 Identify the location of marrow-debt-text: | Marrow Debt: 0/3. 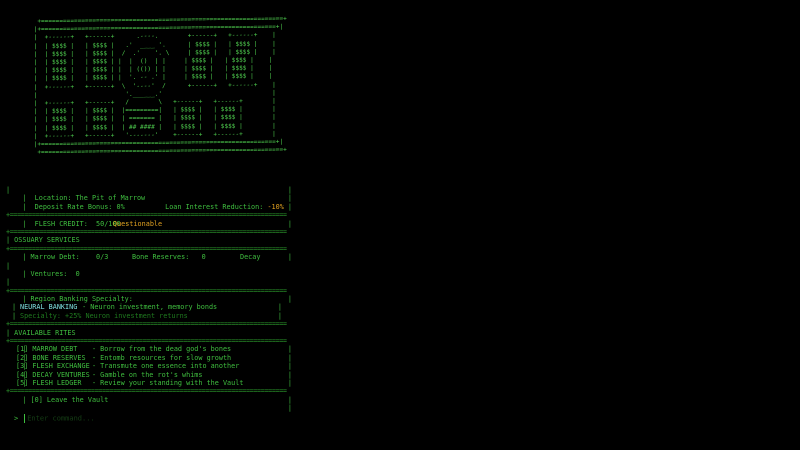
(65, 257).